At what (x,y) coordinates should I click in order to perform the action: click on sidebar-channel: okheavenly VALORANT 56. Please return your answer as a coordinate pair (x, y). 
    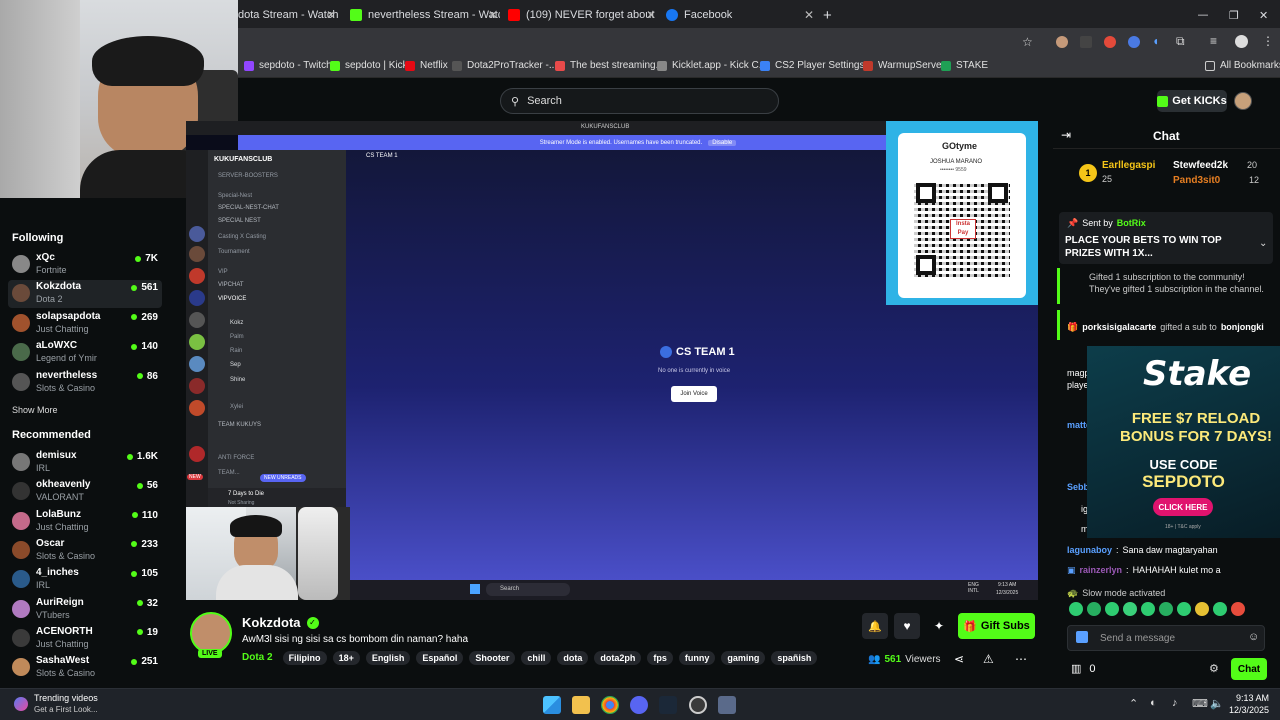
    Looking at the image, I should click on (85, 492).